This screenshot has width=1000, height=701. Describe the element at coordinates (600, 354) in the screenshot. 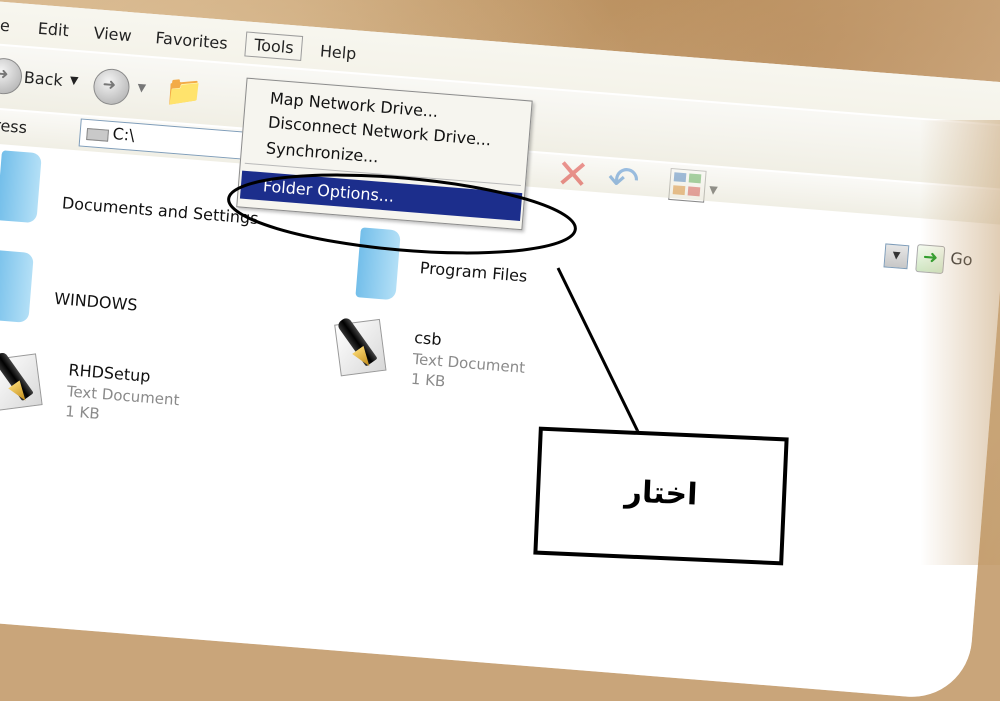

I see `callout-pointer-line` at that location.